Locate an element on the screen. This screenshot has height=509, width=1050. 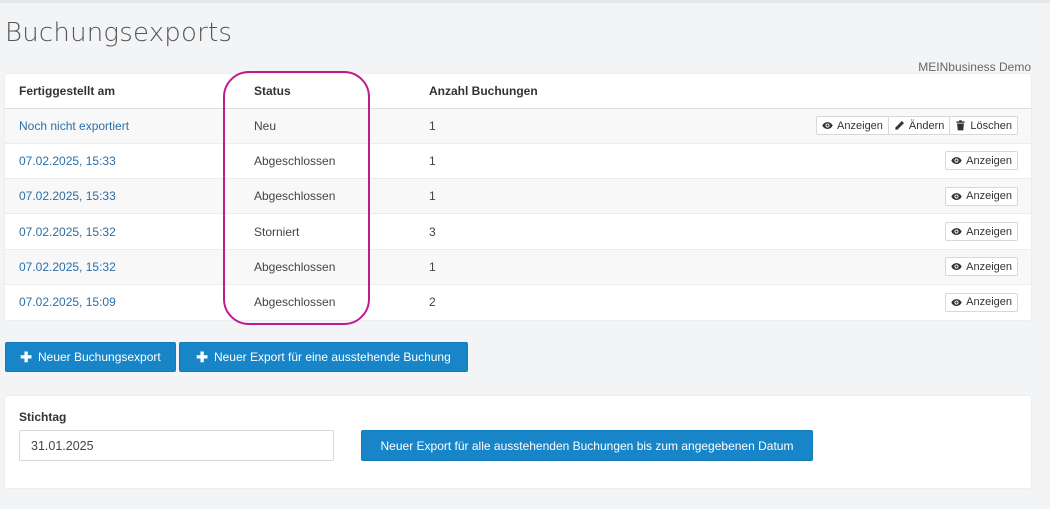
trash-icon is located at coordinates (961, 125).